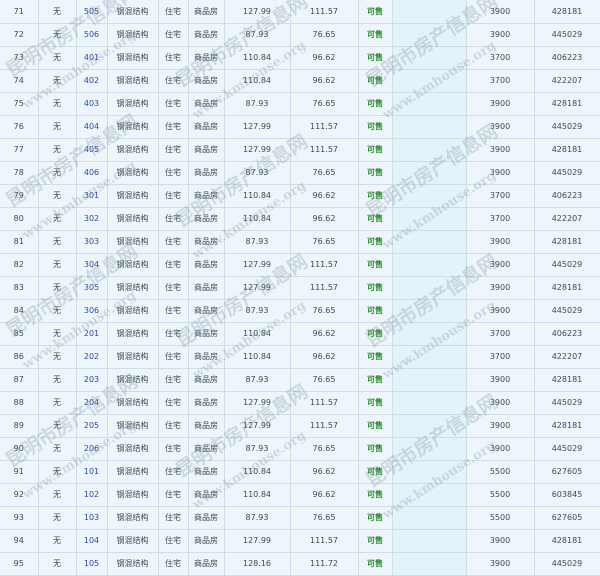  I want to click on building-area-cell: 128.16, so click(257, 564).